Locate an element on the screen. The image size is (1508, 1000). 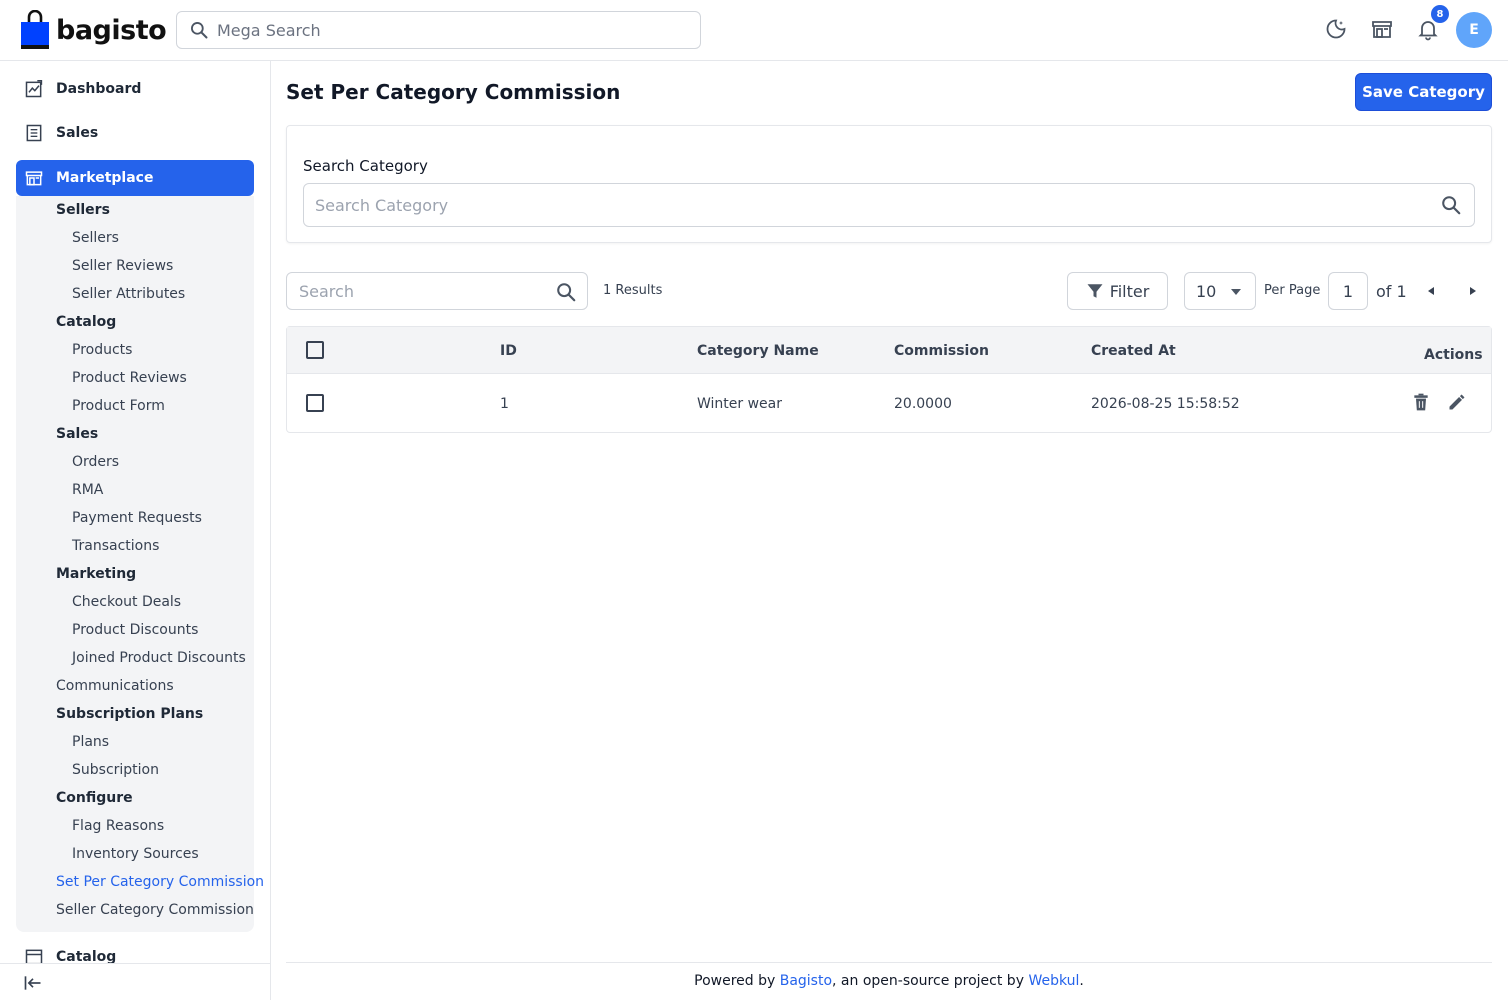
sidebar-item-label: Sales is located at coordinates (77, 133).